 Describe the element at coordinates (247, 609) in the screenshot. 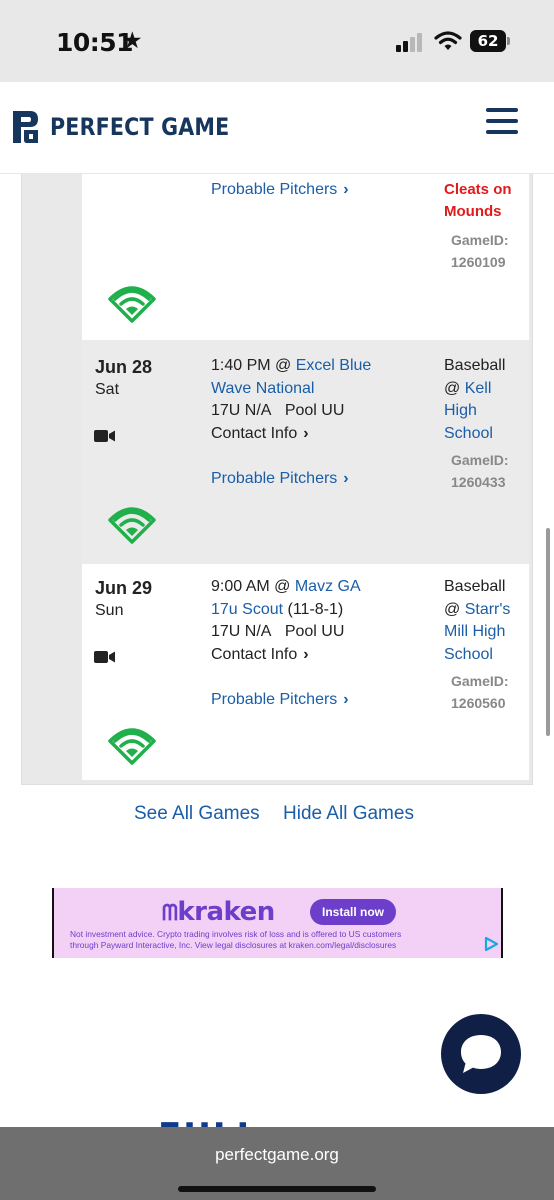

I see `opponent-link: 17u Scout` at that location.